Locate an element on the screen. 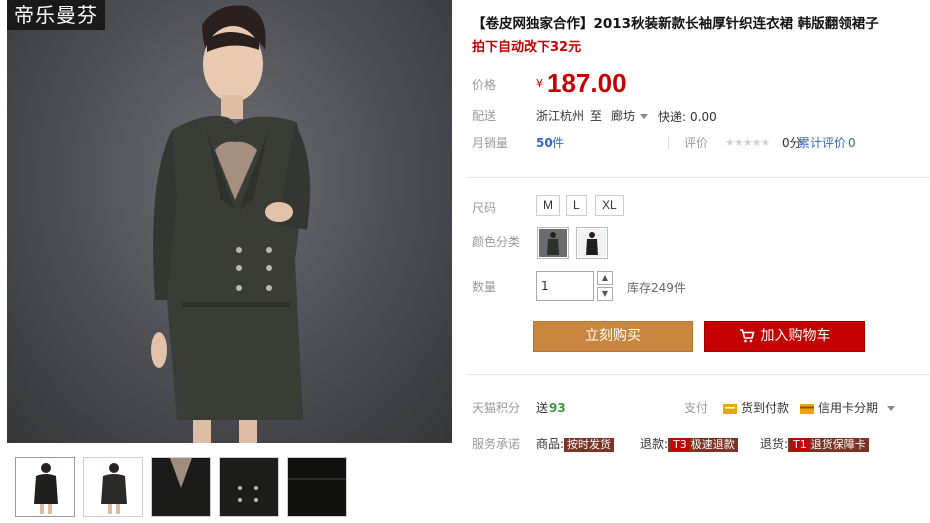 This screenshot has width=930, height=523. divider is located at coordinates (668, 143).